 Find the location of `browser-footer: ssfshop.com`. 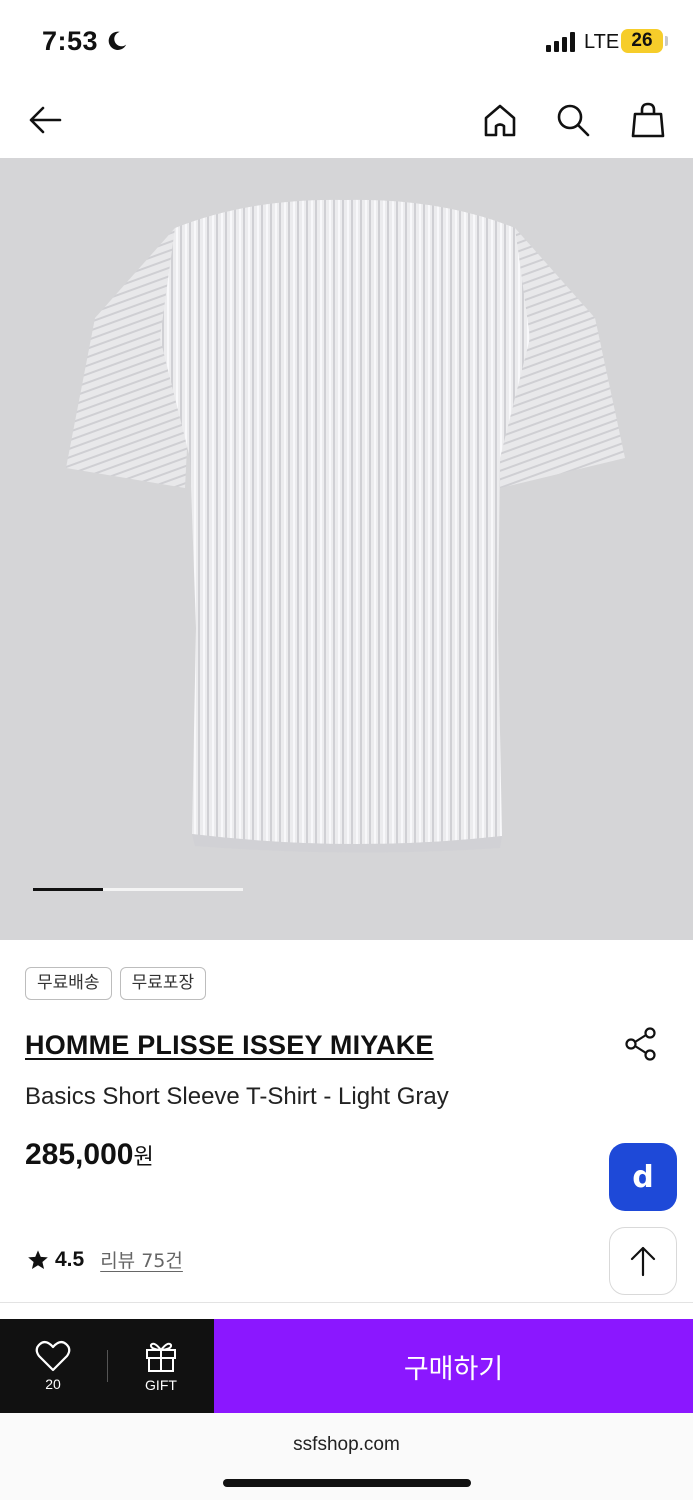

browser-footer: ssfshop.com is located at coordinates (346, 1456).